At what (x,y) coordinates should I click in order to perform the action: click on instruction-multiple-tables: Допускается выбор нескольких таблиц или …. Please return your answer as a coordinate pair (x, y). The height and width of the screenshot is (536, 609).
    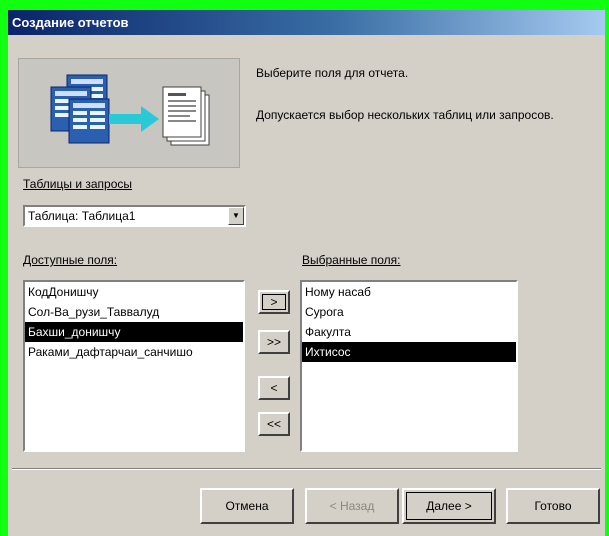
    Looking at the image, I should click on (405, 115).